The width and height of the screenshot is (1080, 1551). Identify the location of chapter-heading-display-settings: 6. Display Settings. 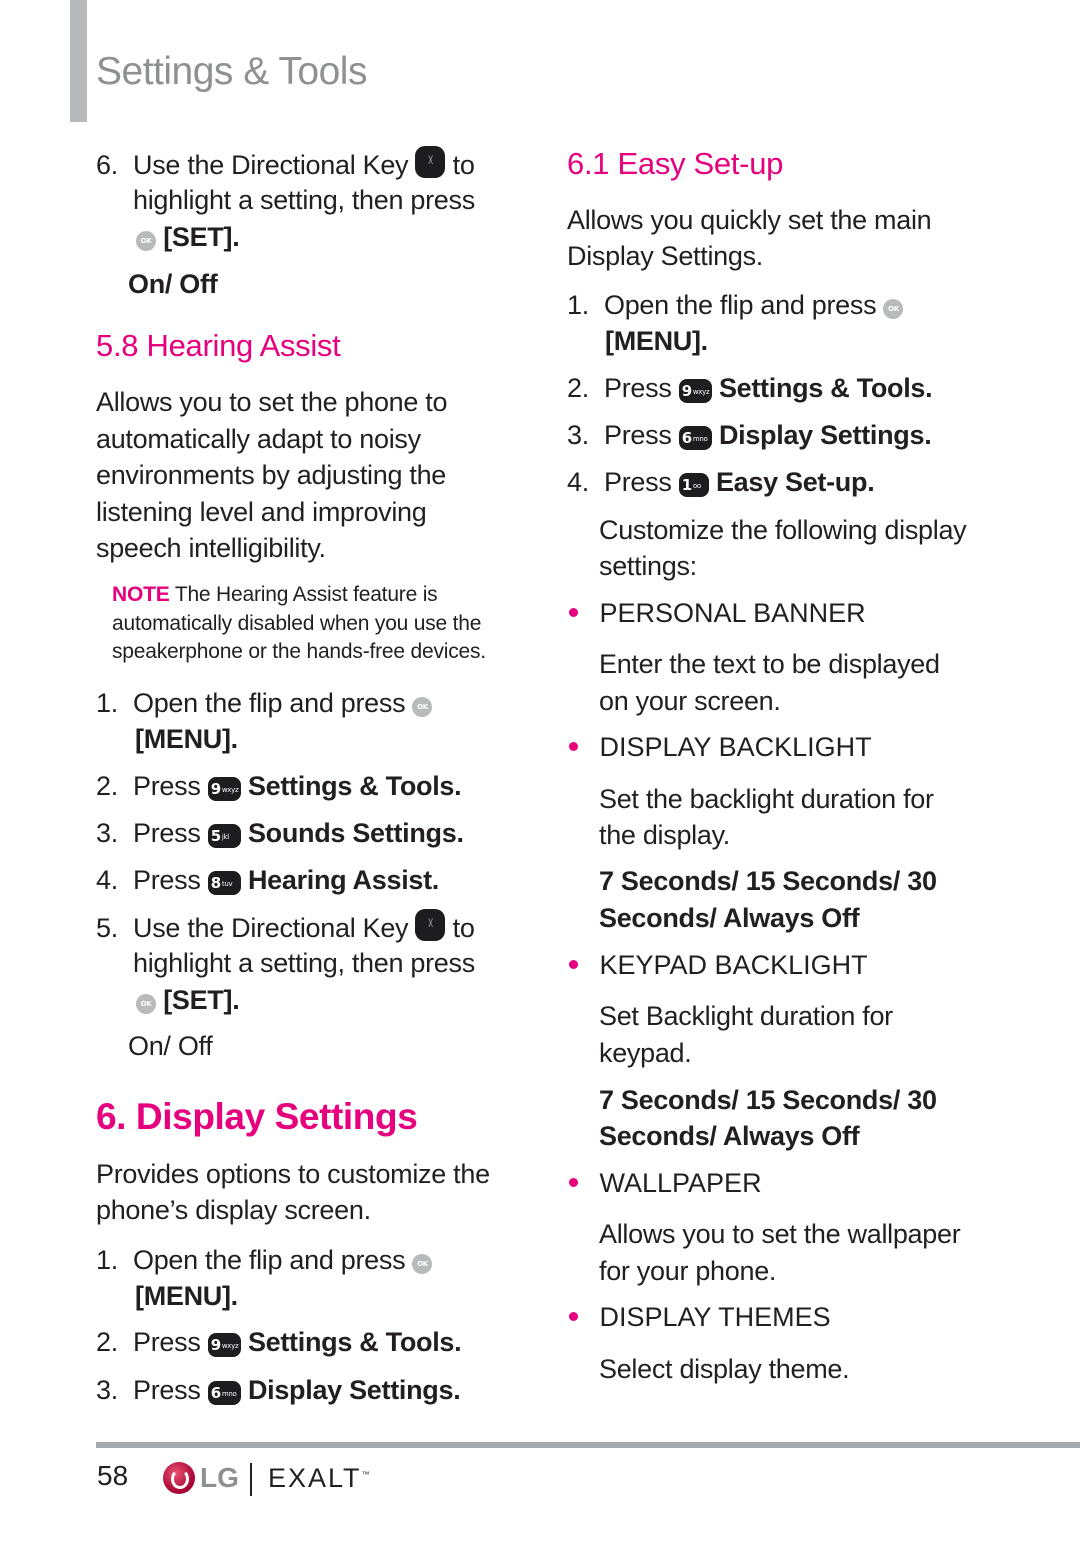
(257, 1116).